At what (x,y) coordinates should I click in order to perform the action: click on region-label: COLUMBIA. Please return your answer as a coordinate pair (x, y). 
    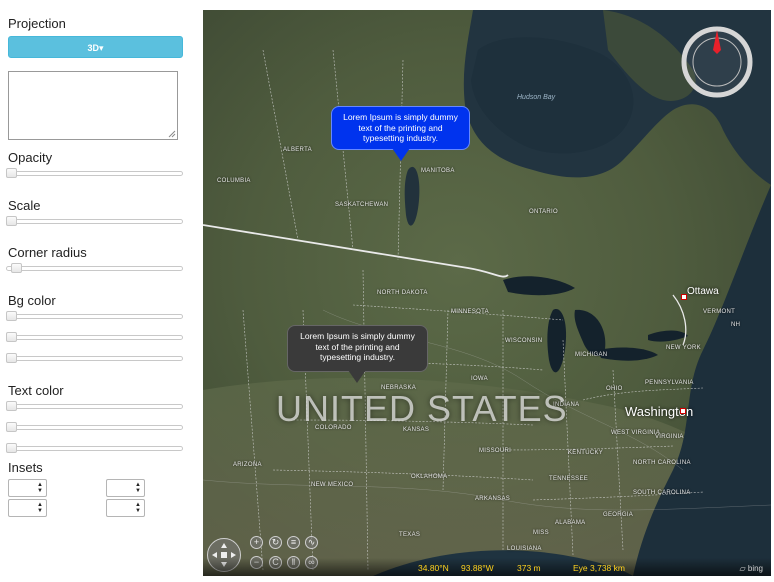
    Looking at the image, I should click on (234, 181).